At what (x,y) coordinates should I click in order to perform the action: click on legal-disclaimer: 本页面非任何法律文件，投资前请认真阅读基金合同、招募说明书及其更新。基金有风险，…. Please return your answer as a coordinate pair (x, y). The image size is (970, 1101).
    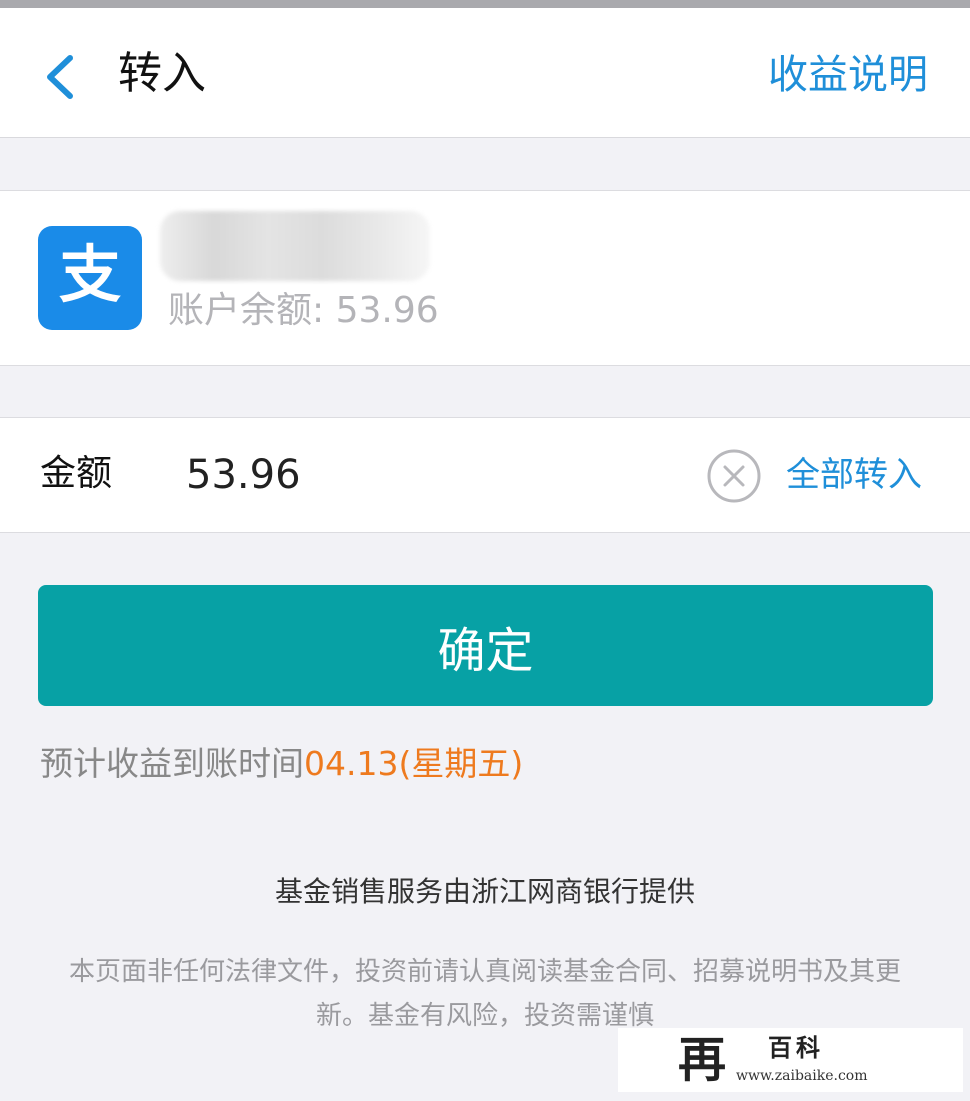
    Looking at the image, I should click on (484, 994).